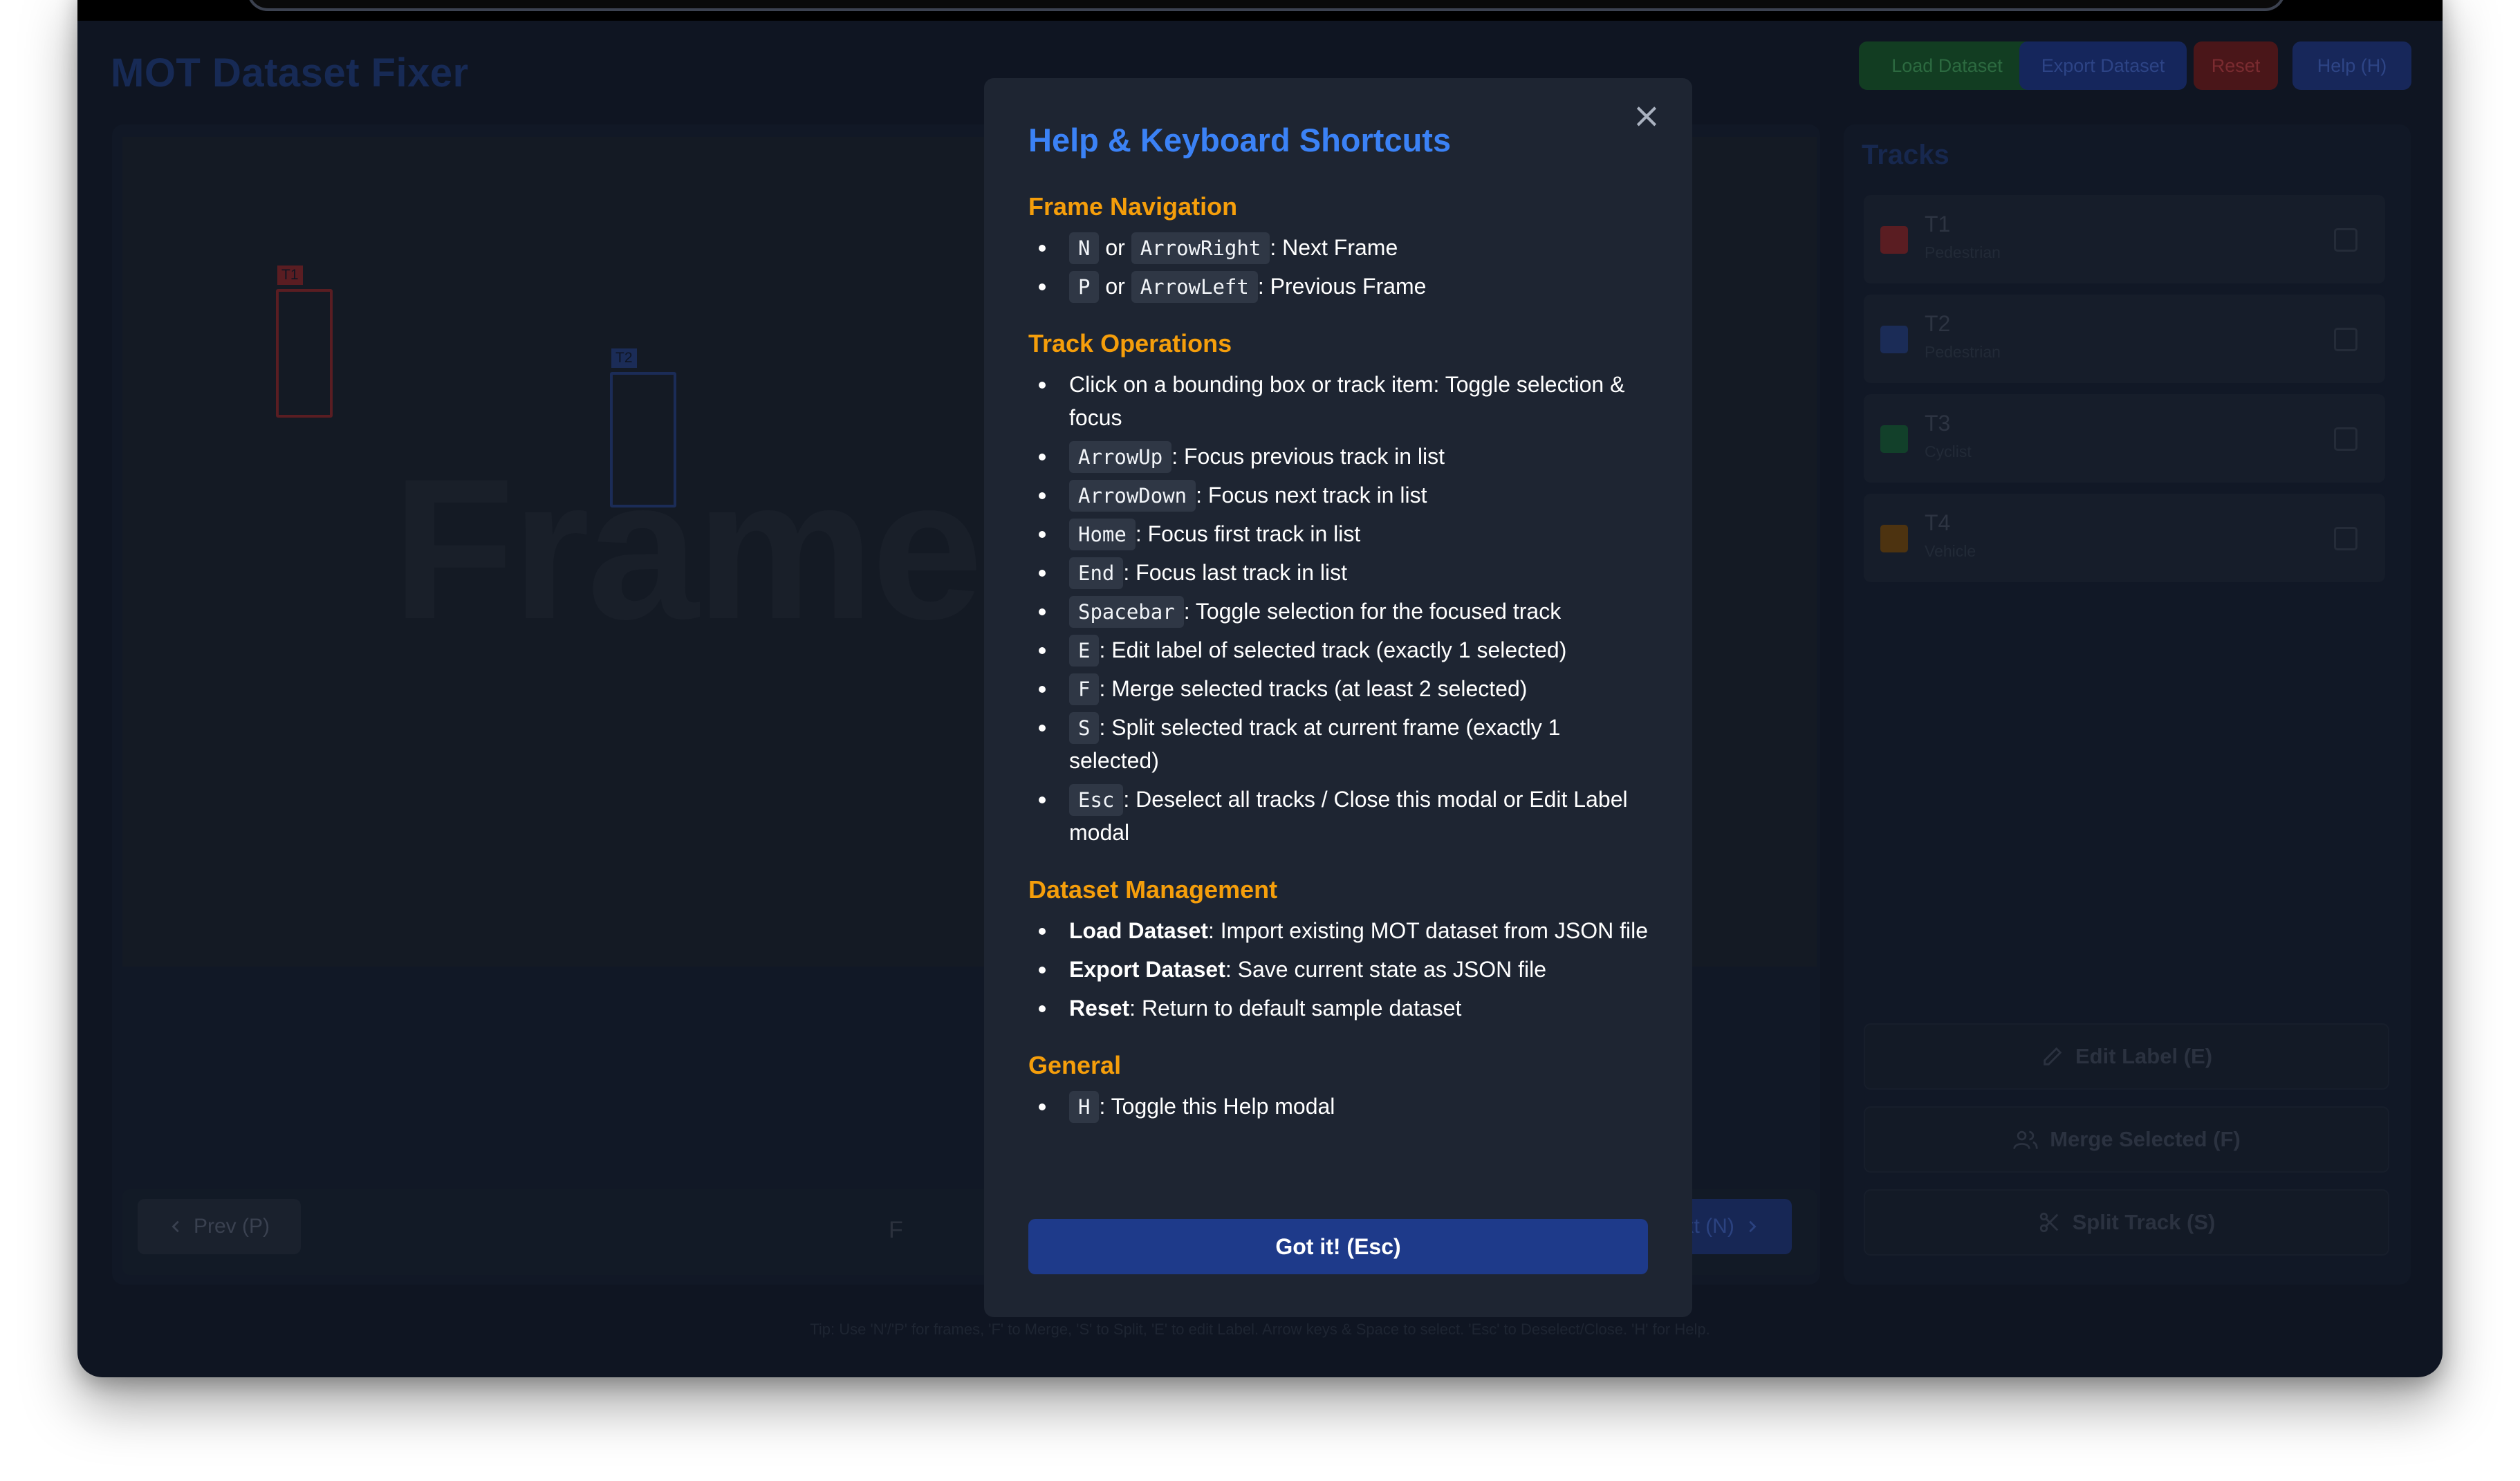 The width and height of the screenshot is (2520, 1481). I want to click on track-item-t2: T2 Pedestrian, so click(2124, 339).